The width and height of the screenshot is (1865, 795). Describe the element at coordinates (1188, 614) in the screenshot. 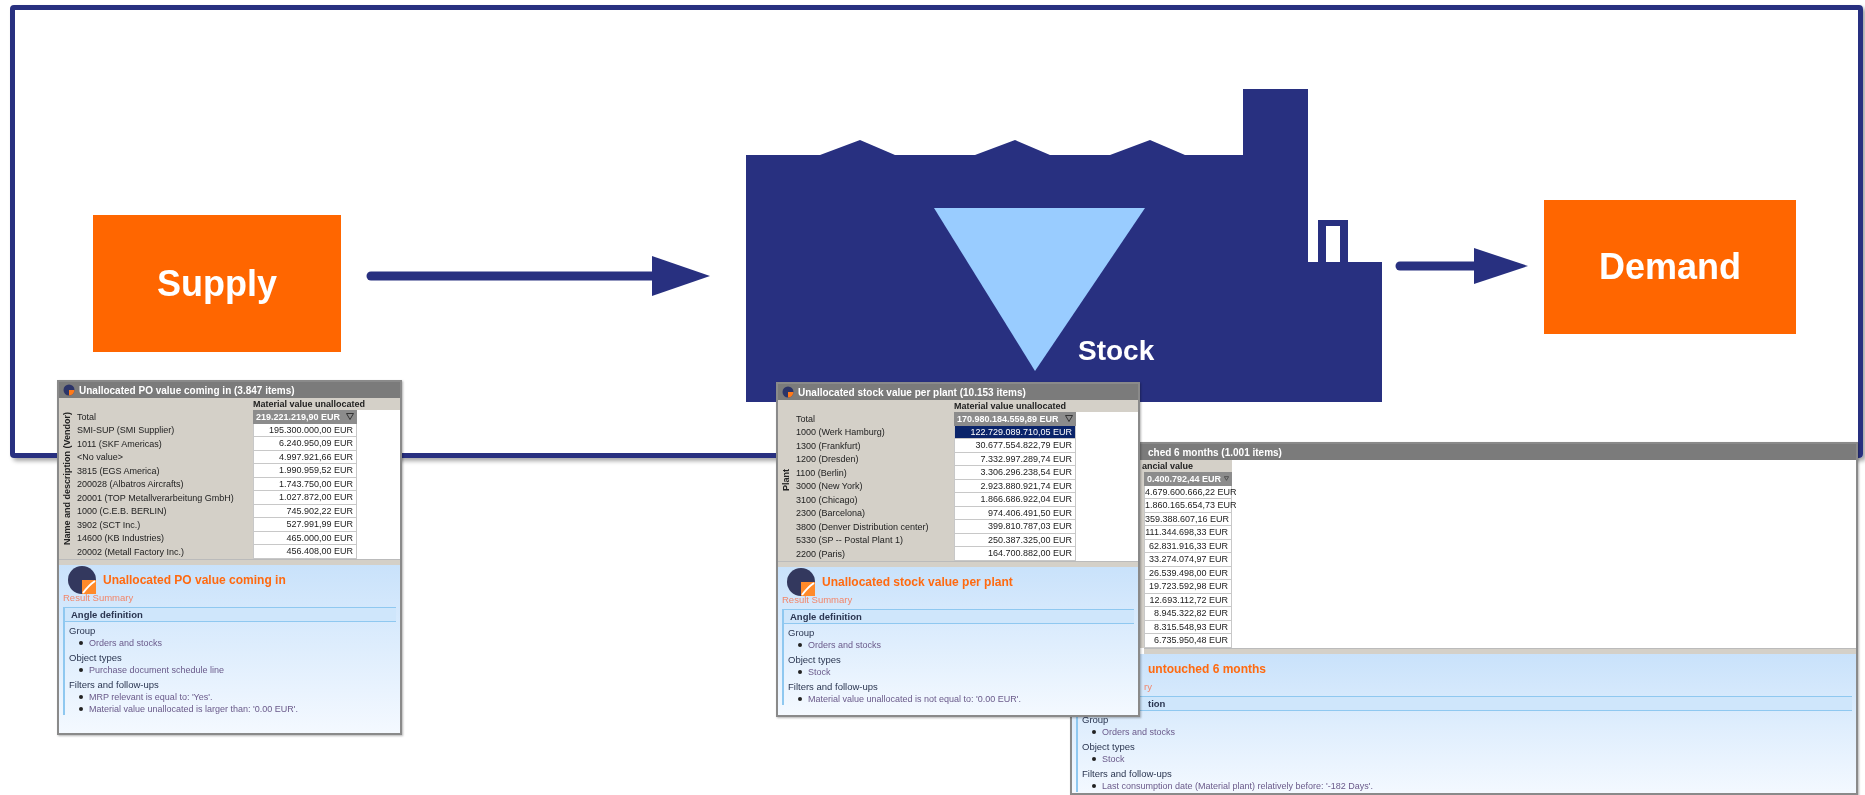

I see `value-cell: 8.945.322,82 EUR` at that location.